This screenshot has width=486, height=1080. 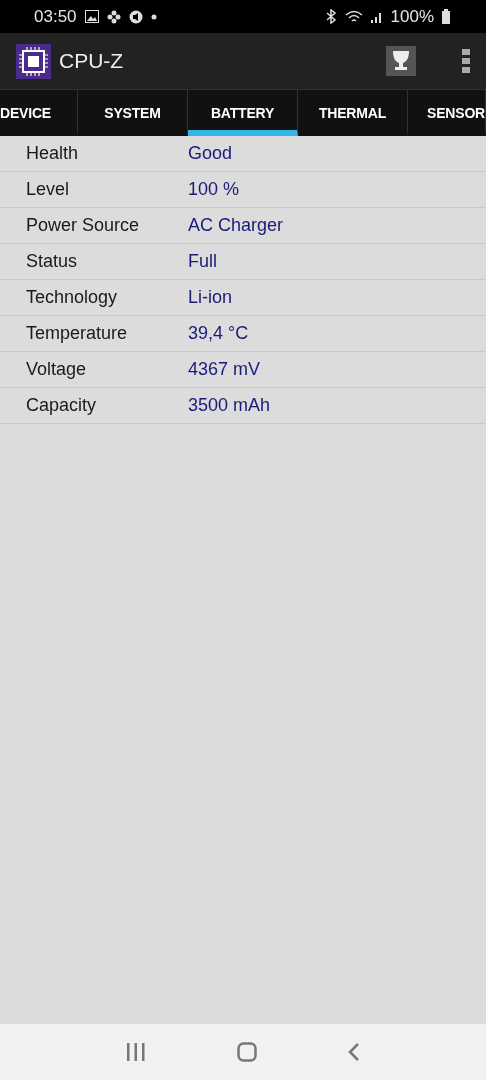 I want to click on image-icon, so click(x=91, y=16).